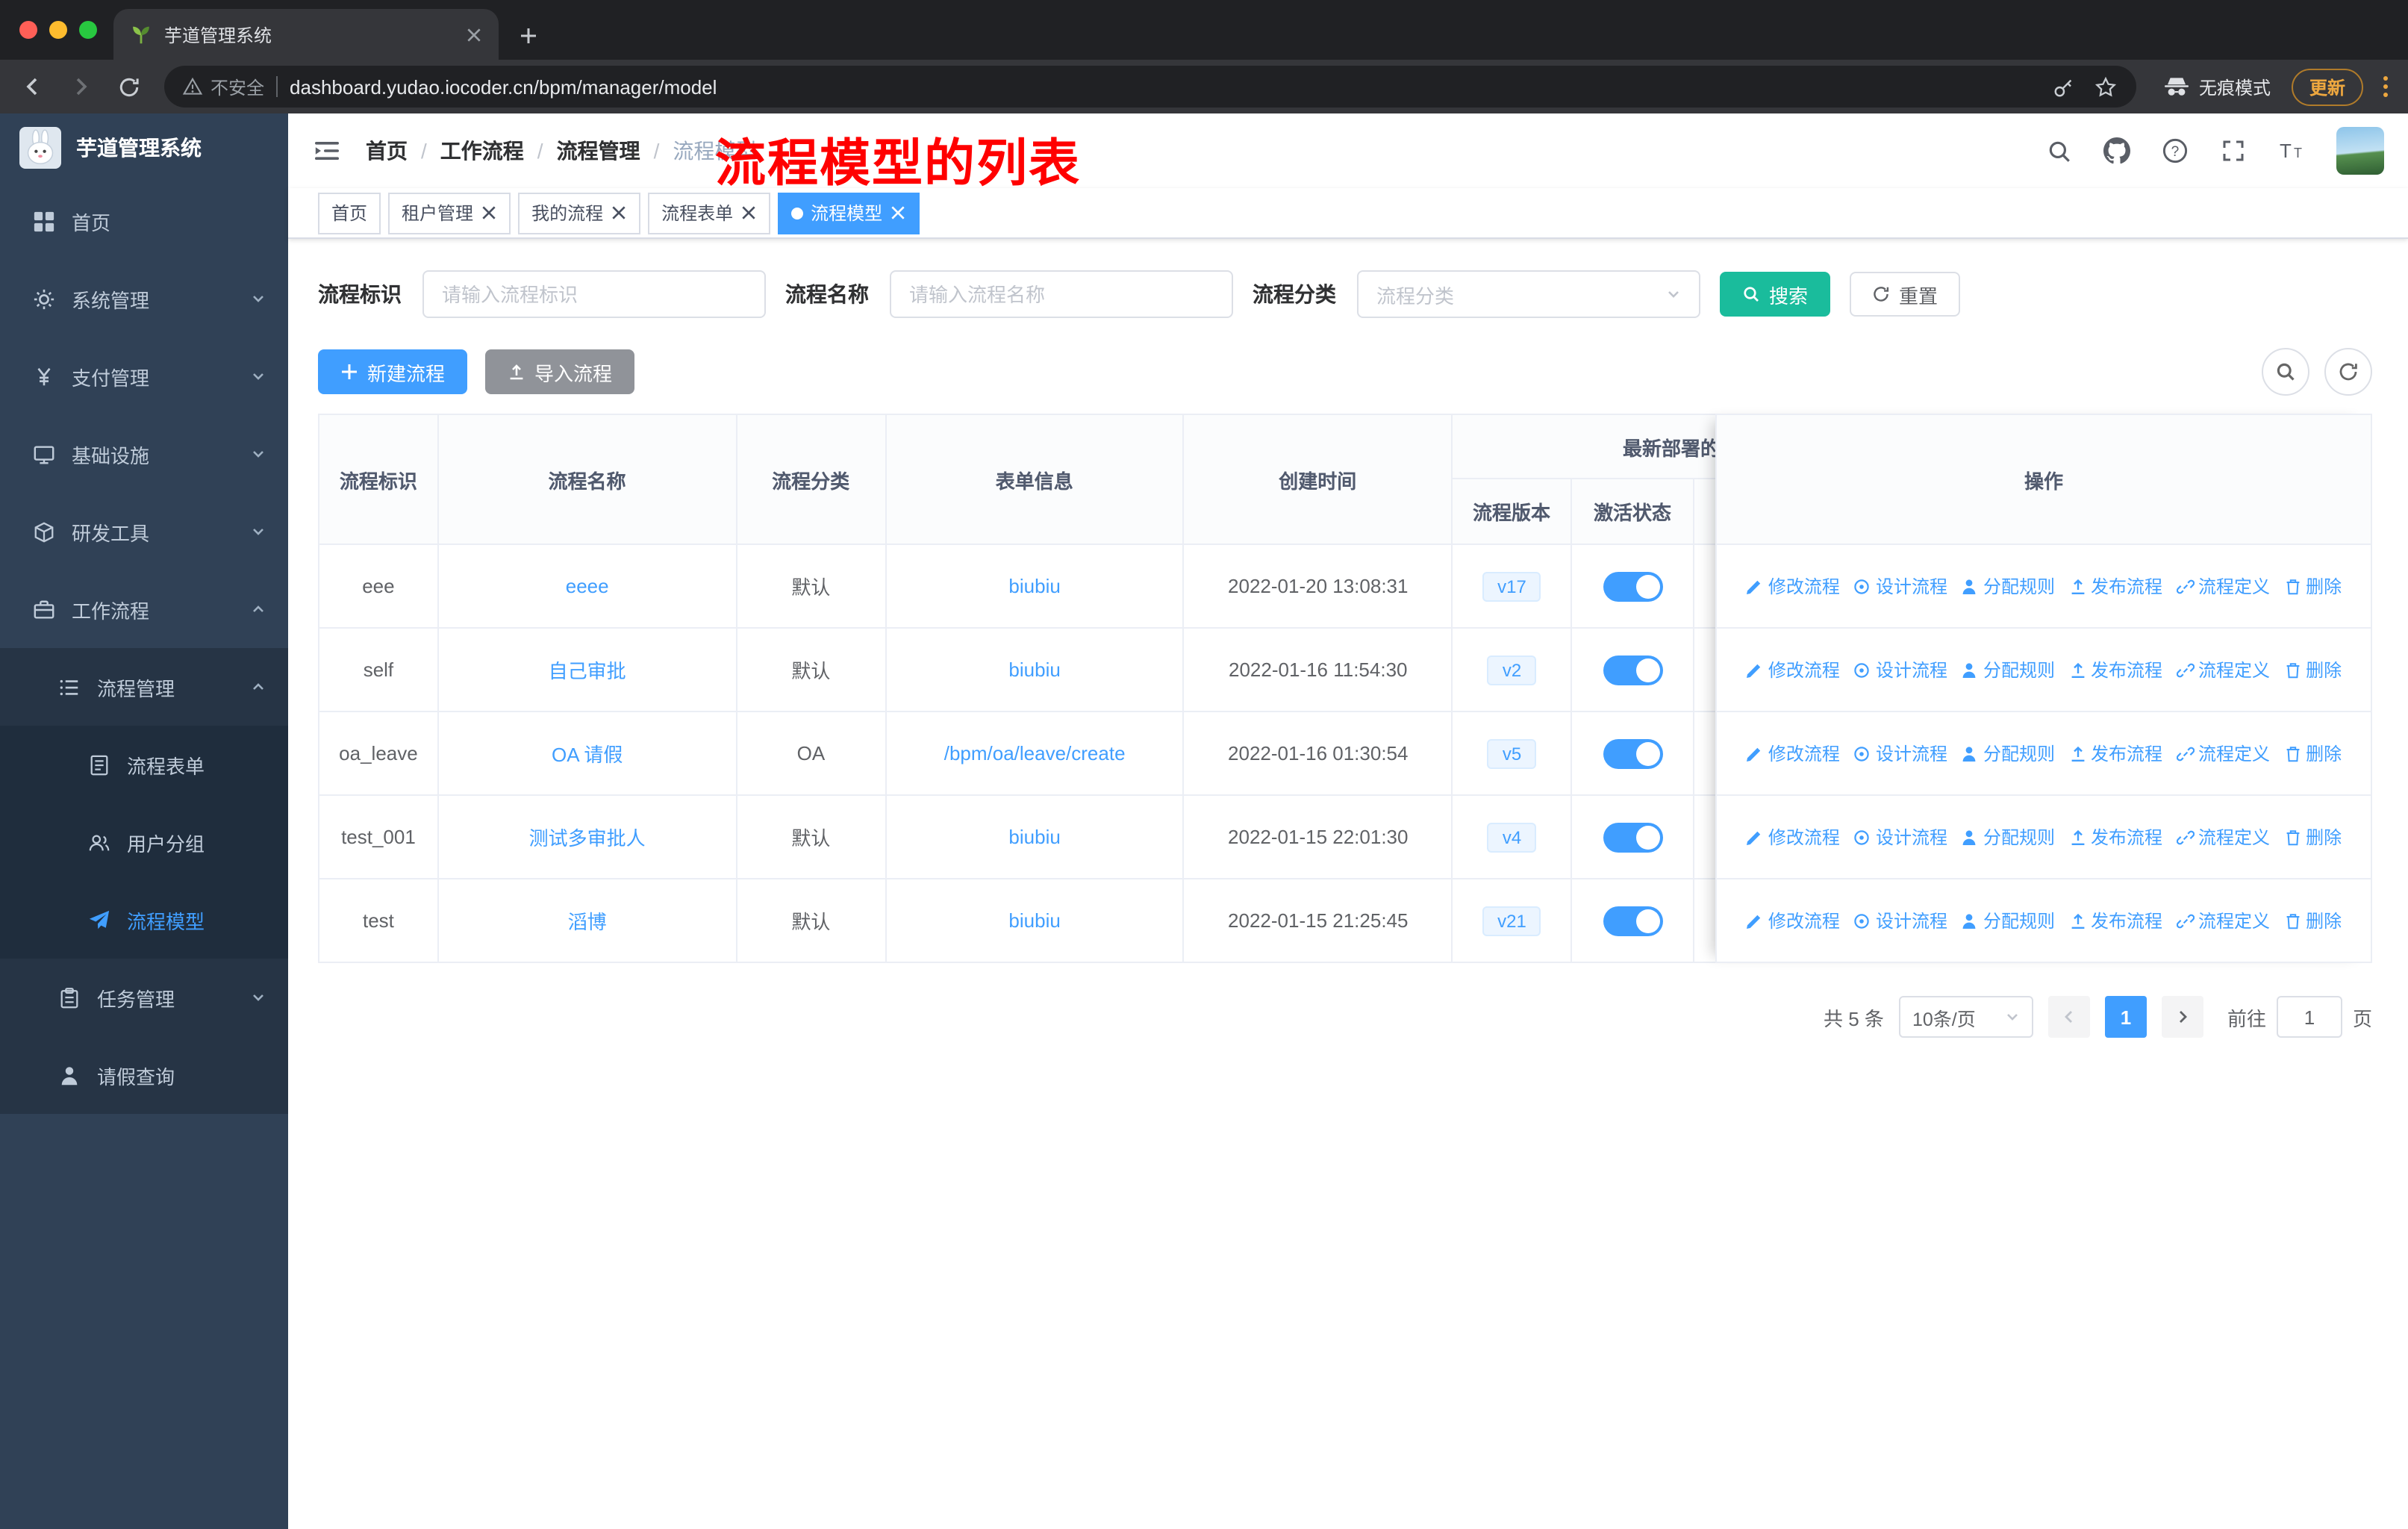  I want to click on form-link: /bpm/oa/leave/create, so click(1035, 753).